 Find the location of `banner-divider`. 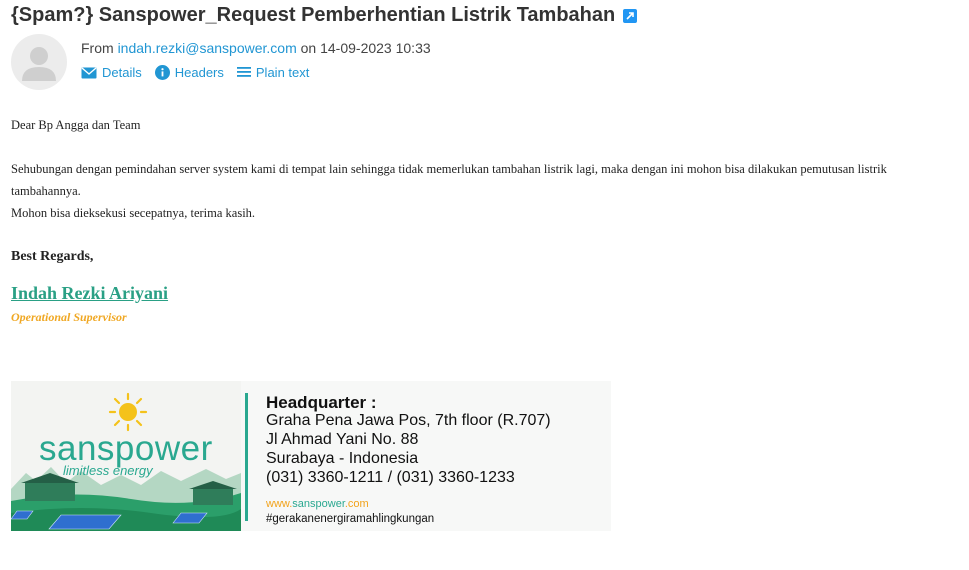

banner-divider is located at coordinates (246, 457).